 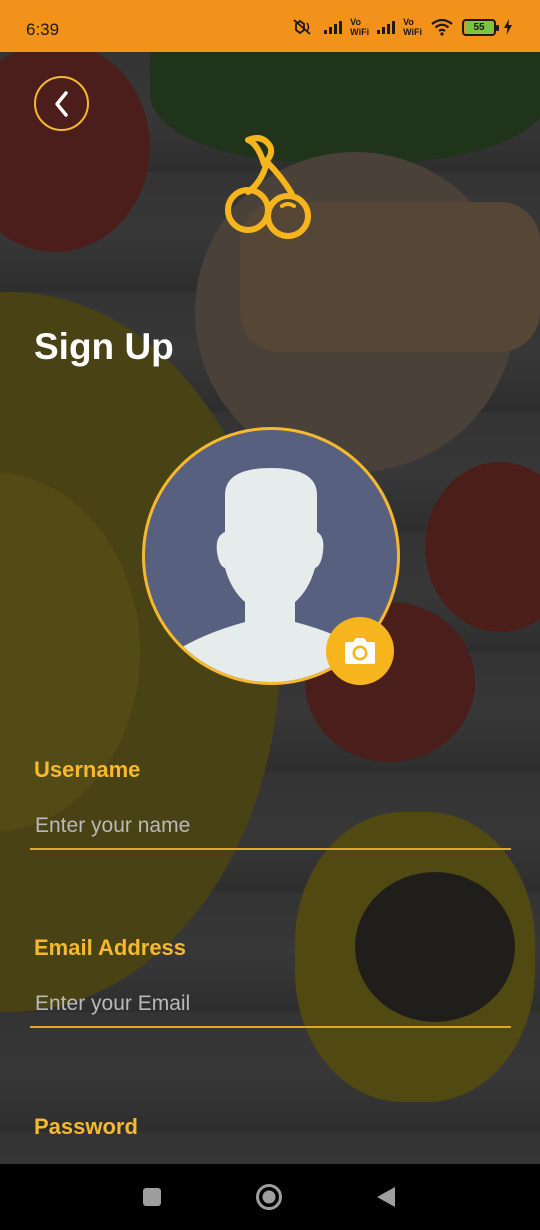 What do you see at coordinates (271, 556) in the screenshot?
I see `avatar-picker` at bounding box center [271, 556].